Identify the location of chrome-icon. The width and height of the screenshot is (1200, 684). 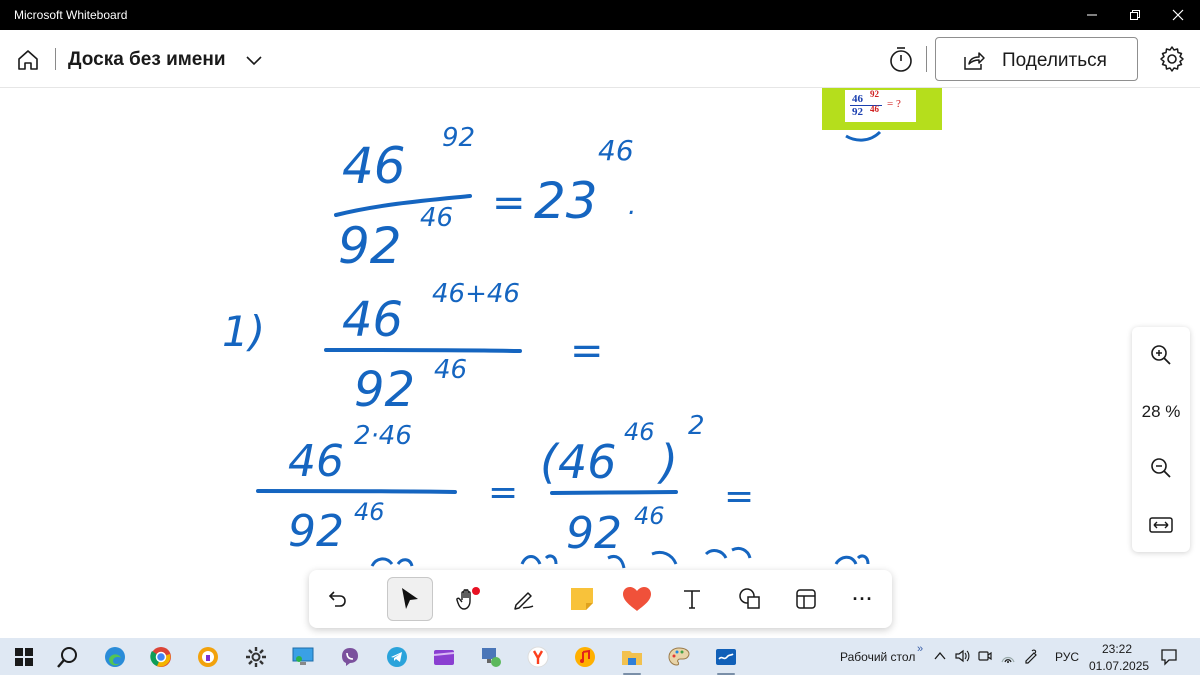
(160, 657).